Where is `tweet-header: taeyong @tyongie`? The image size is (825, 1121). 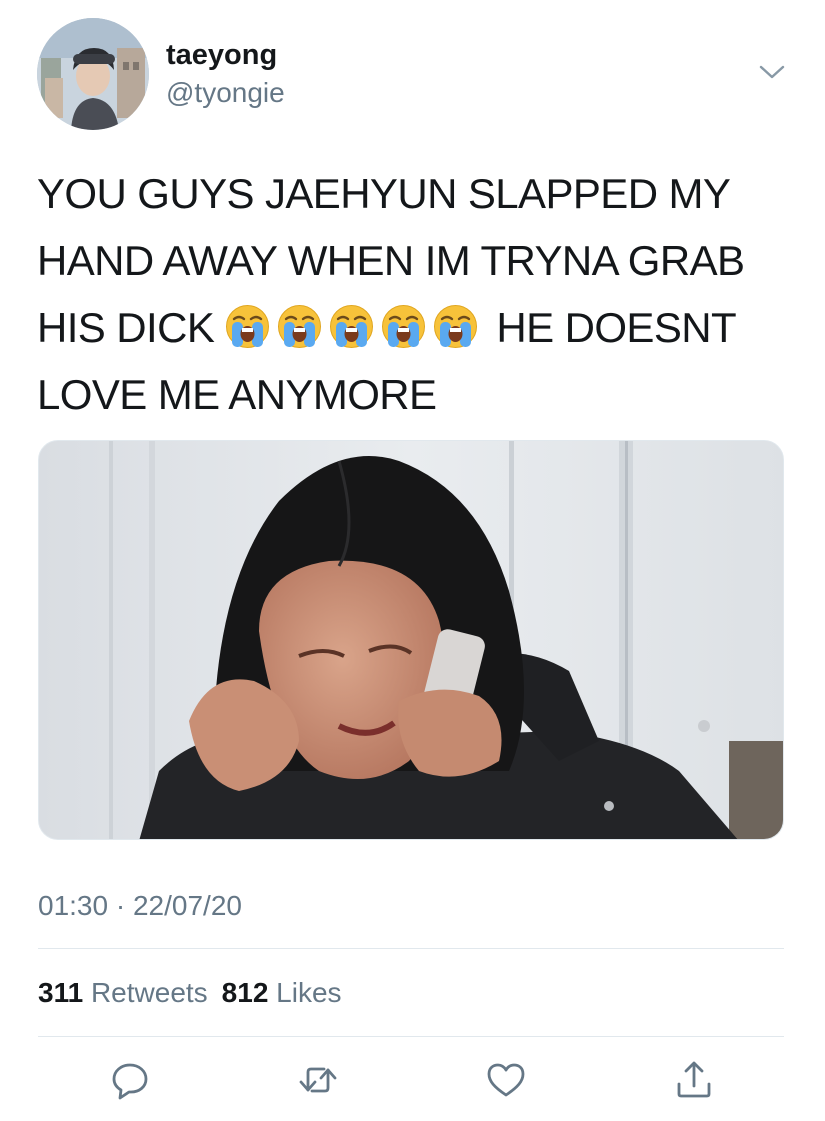
tweet-header: taeyong @tyongie is located at coordinates (412, 74).